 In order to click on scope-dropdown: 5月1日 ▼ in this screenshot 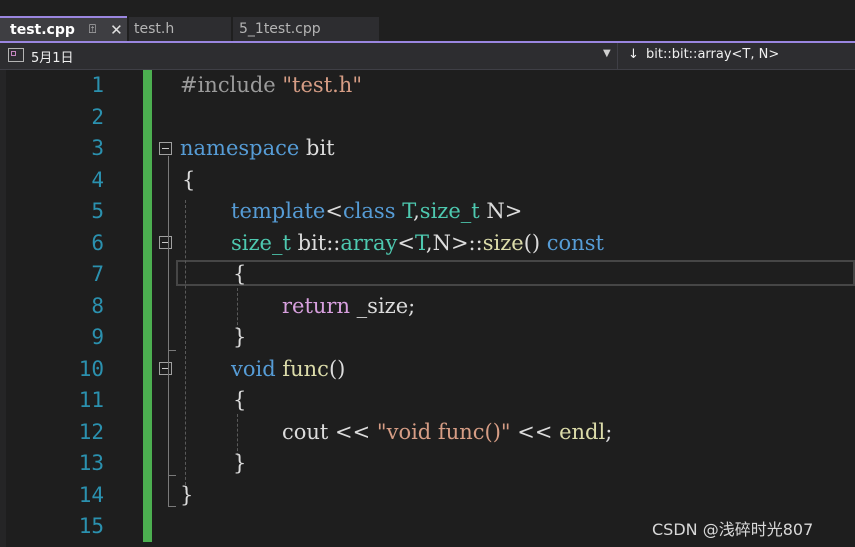, I will do `click(309, 56)`.